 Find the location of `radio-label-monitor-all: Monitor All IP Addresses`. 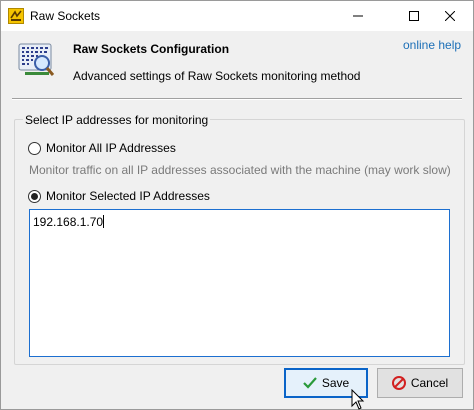

radio-label-monitor-all: Monitor All IP Addresses is located at coordinates (111, 148).